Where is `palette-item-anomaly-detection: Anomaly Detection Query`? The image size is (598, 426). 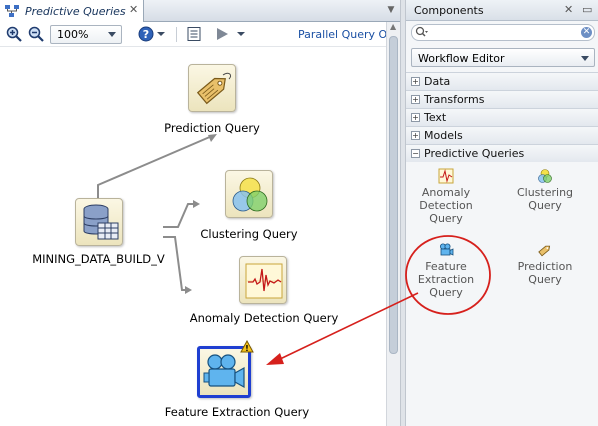 palette-item-anomaly-detection: Anomaly Detection Query is located at coordinates (446, 196).